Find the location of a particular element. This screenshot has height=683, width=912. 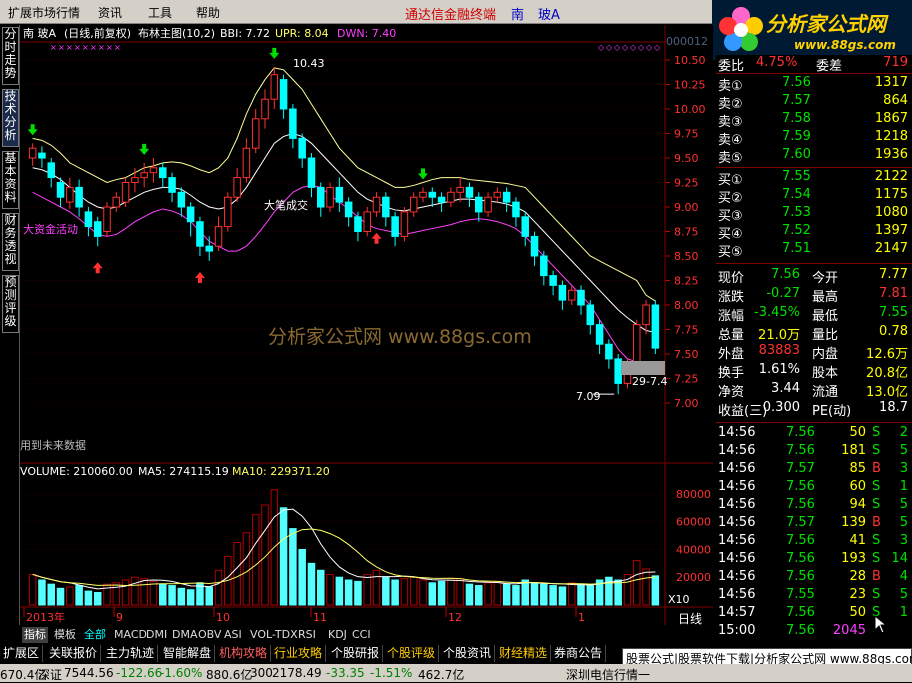

category-tab: 行业攻略 is located at coordinates (299, 653).